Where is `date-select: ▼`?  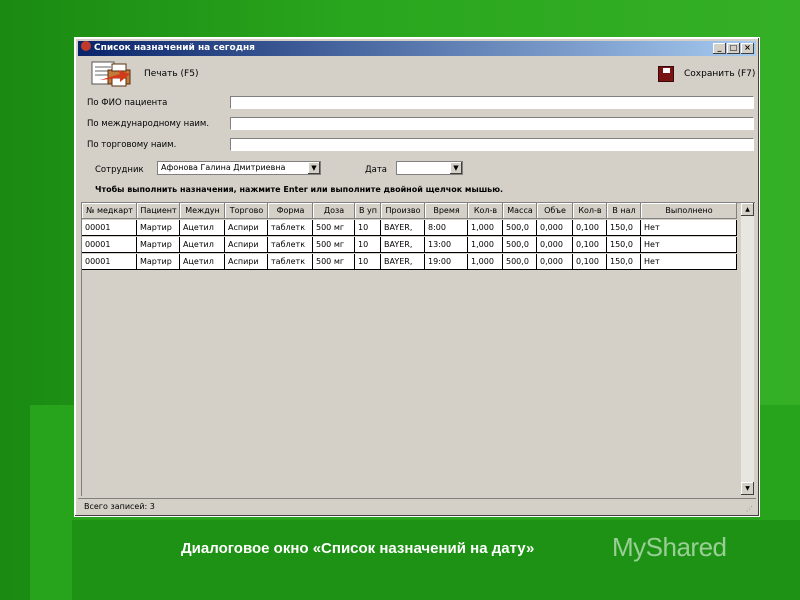 date-select: ▼ is located at coordinates (429, 168).